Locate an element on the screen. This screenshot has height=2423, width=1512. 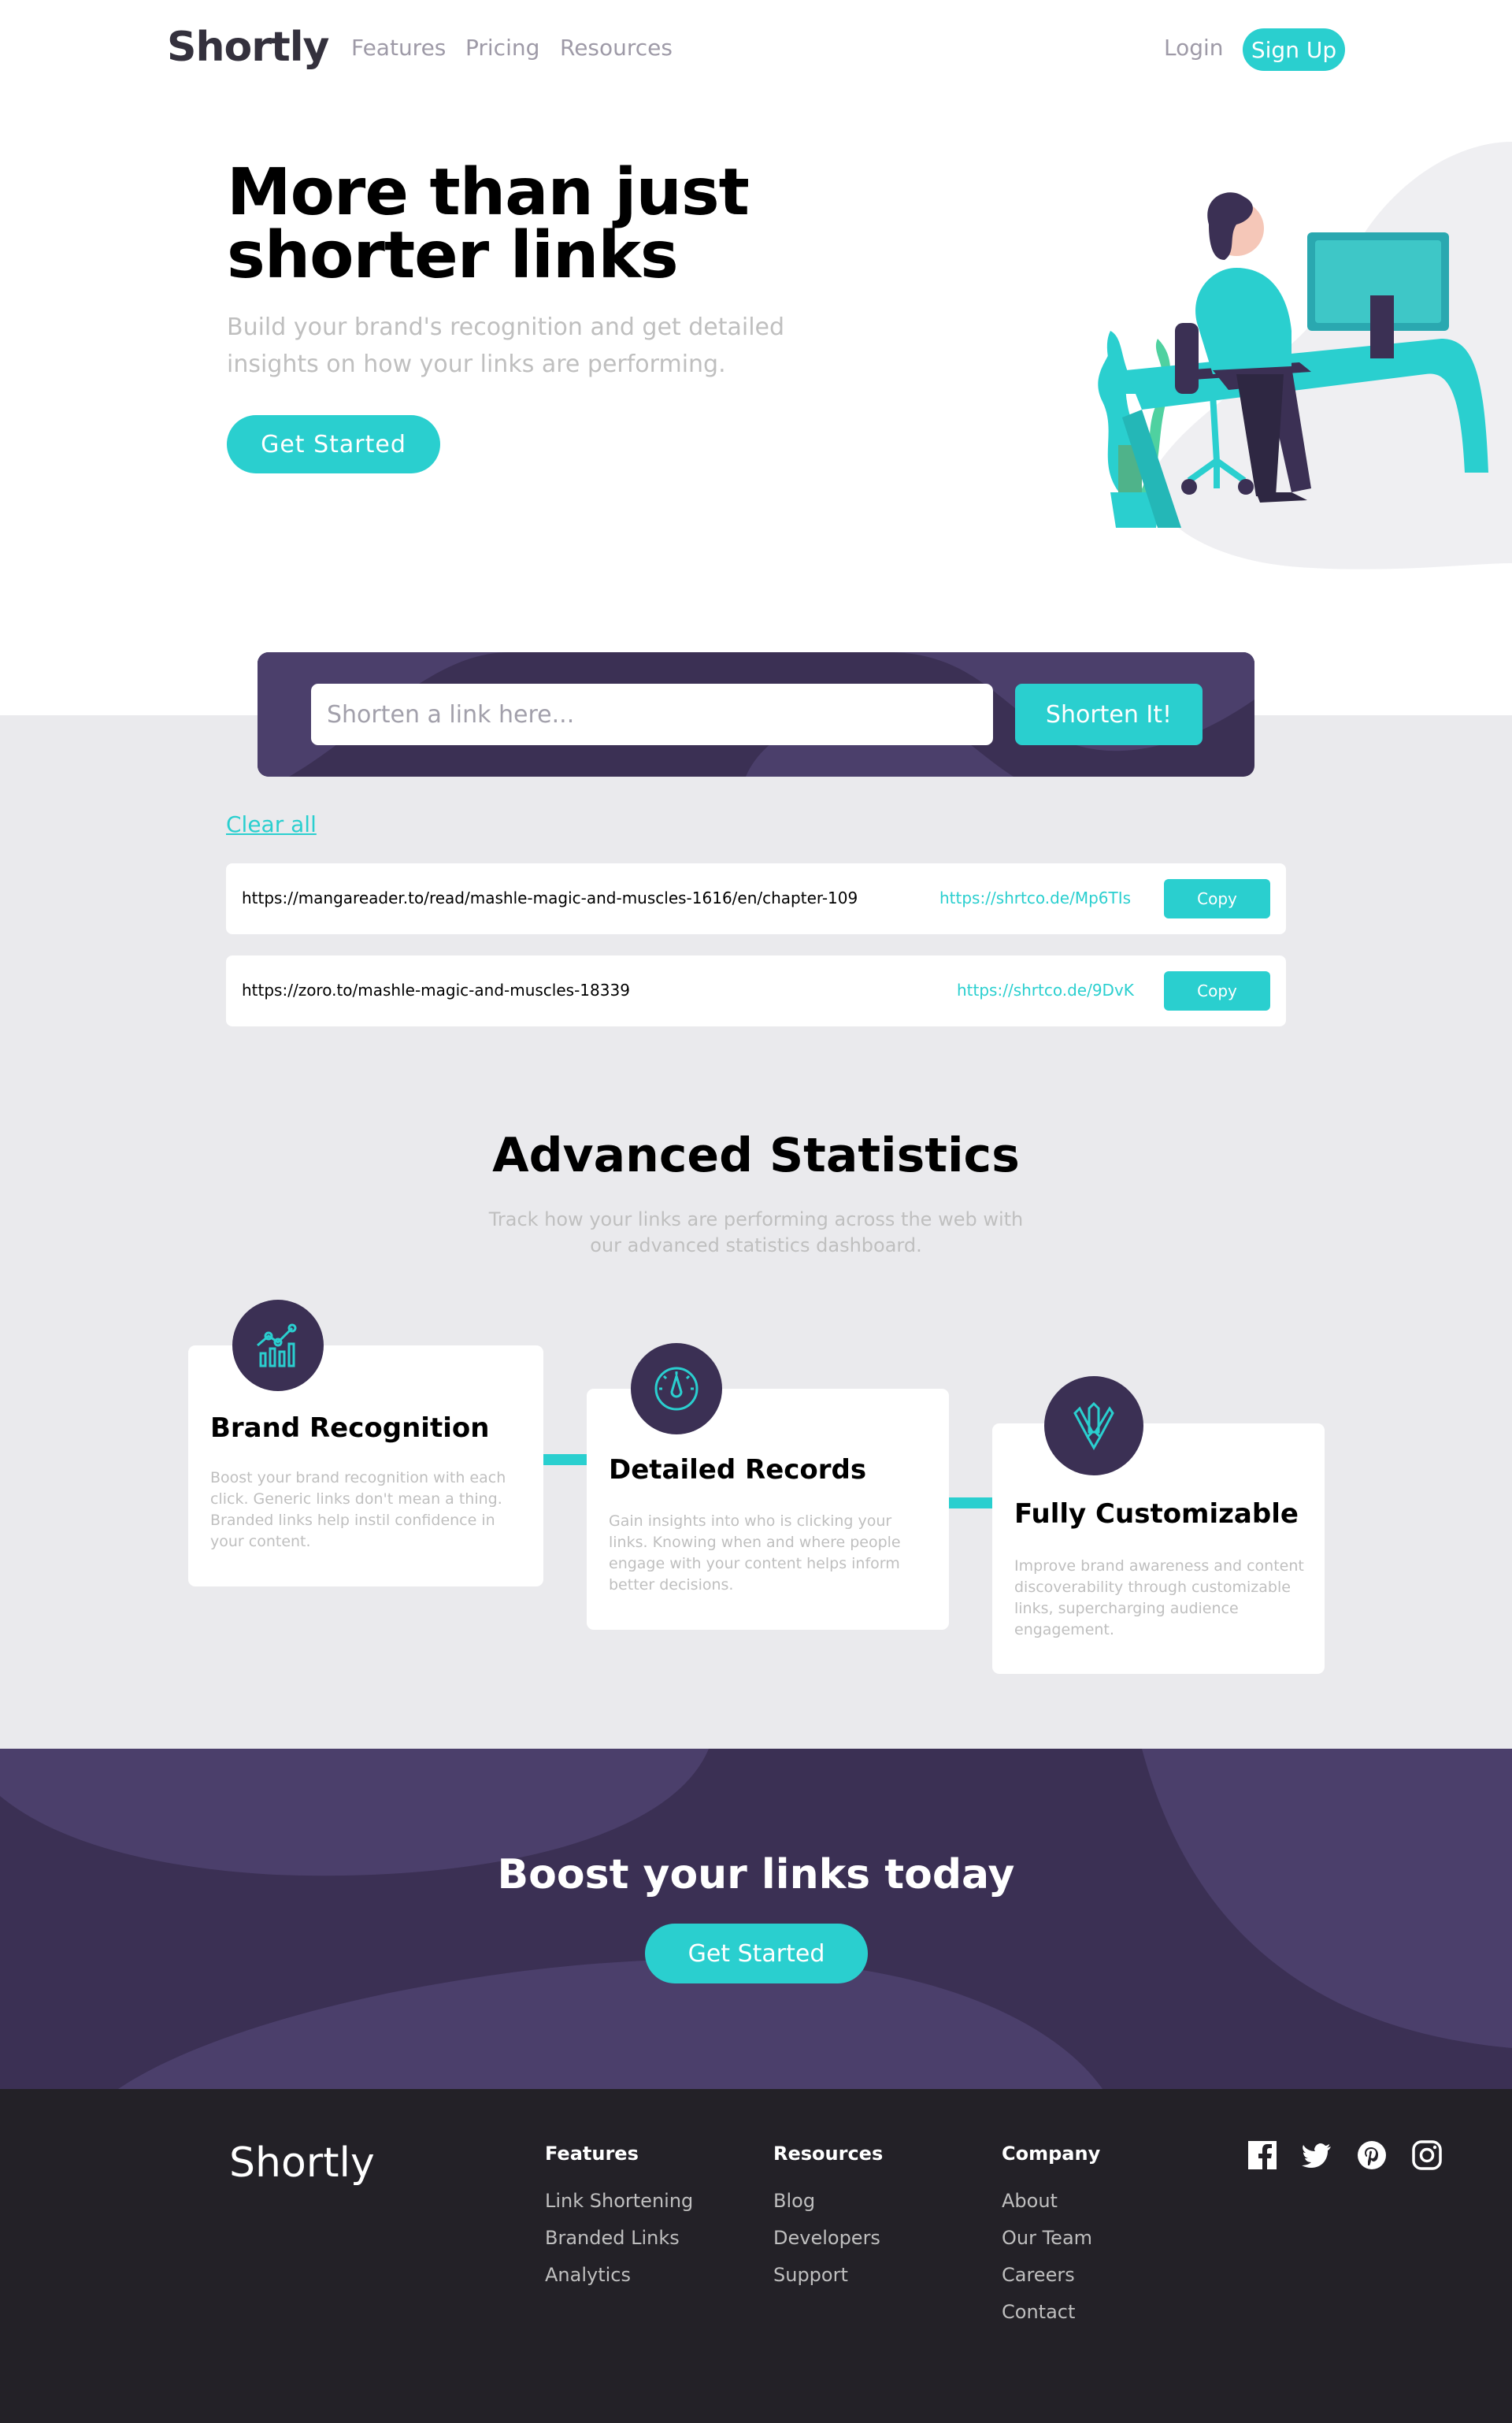
footer-link-link-shortening: Link Shortening is located at coordinates (619, 2208).